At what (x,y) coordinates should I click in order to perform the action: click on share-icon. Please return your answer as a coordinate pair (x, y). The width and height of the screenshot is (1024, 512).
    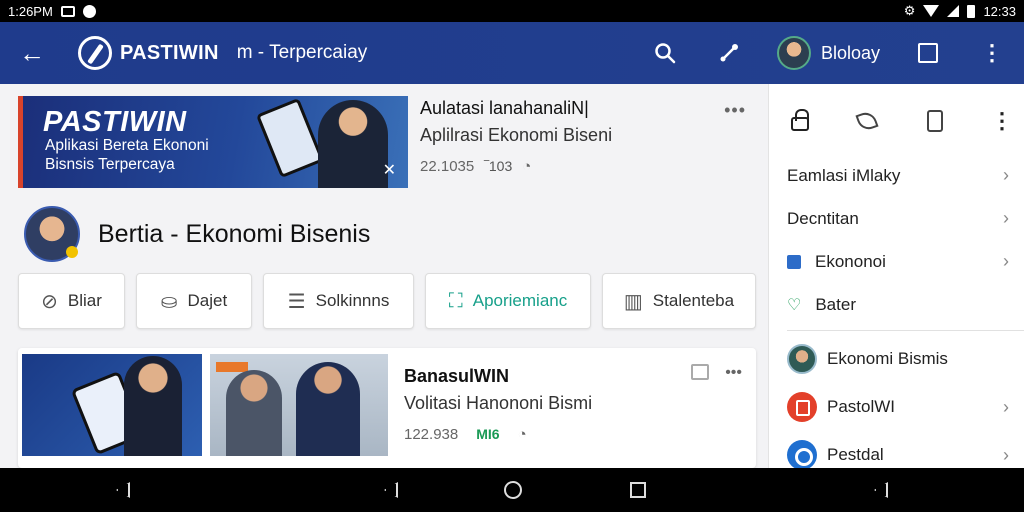
    Looking at the image, I should click on (729, 53).